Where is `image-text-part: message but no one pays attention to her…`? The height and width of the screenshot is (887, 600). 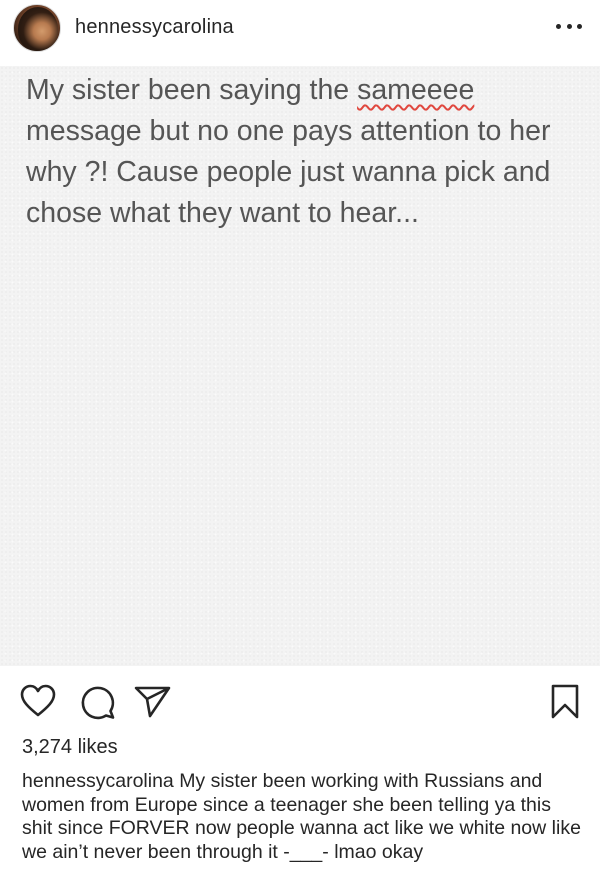
image-text-part: message but no one pays attention to her… is located at coordinates (288, 172).